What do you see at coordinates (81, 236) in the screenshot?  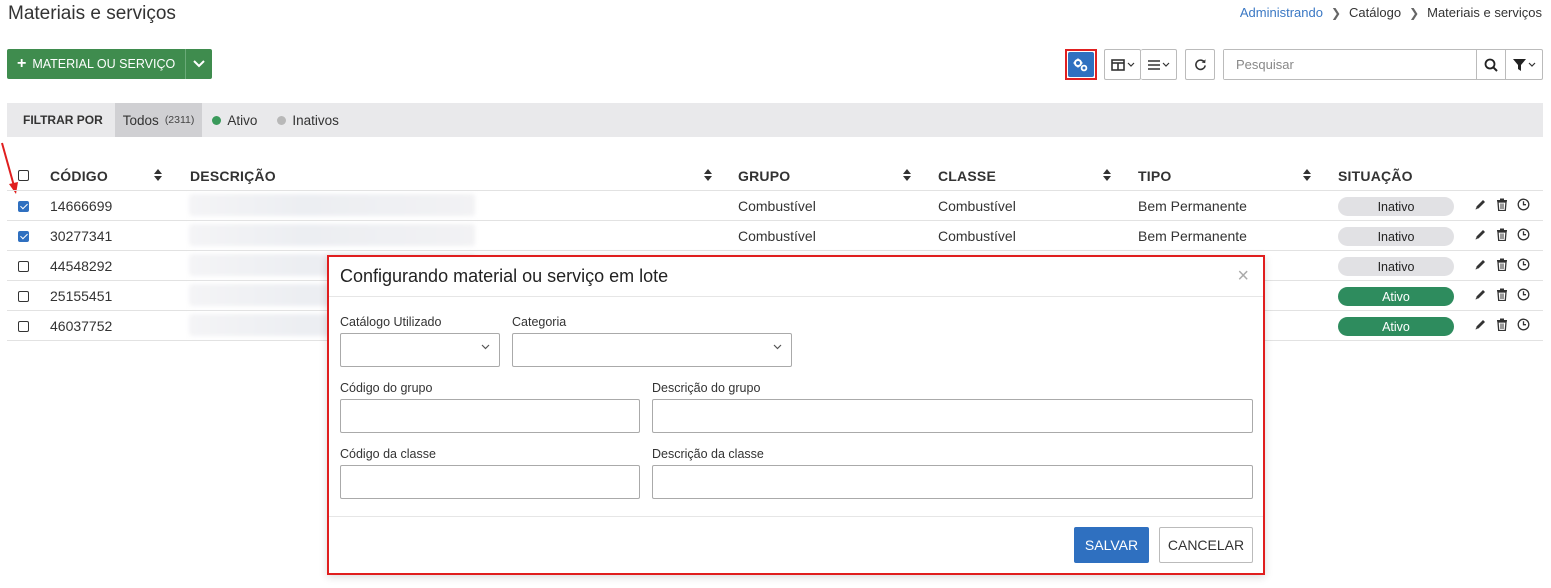 I see `cell-code: 30277341` at bounding box center [81, 236].